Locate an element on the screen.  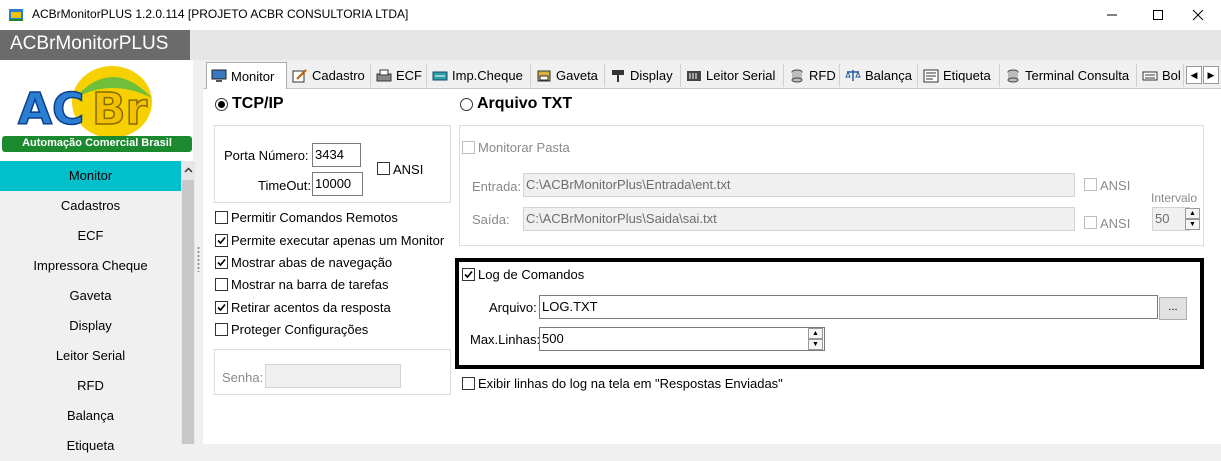
mostrar-barra-tarefas-checkbox is located at coordinates (221, 284).